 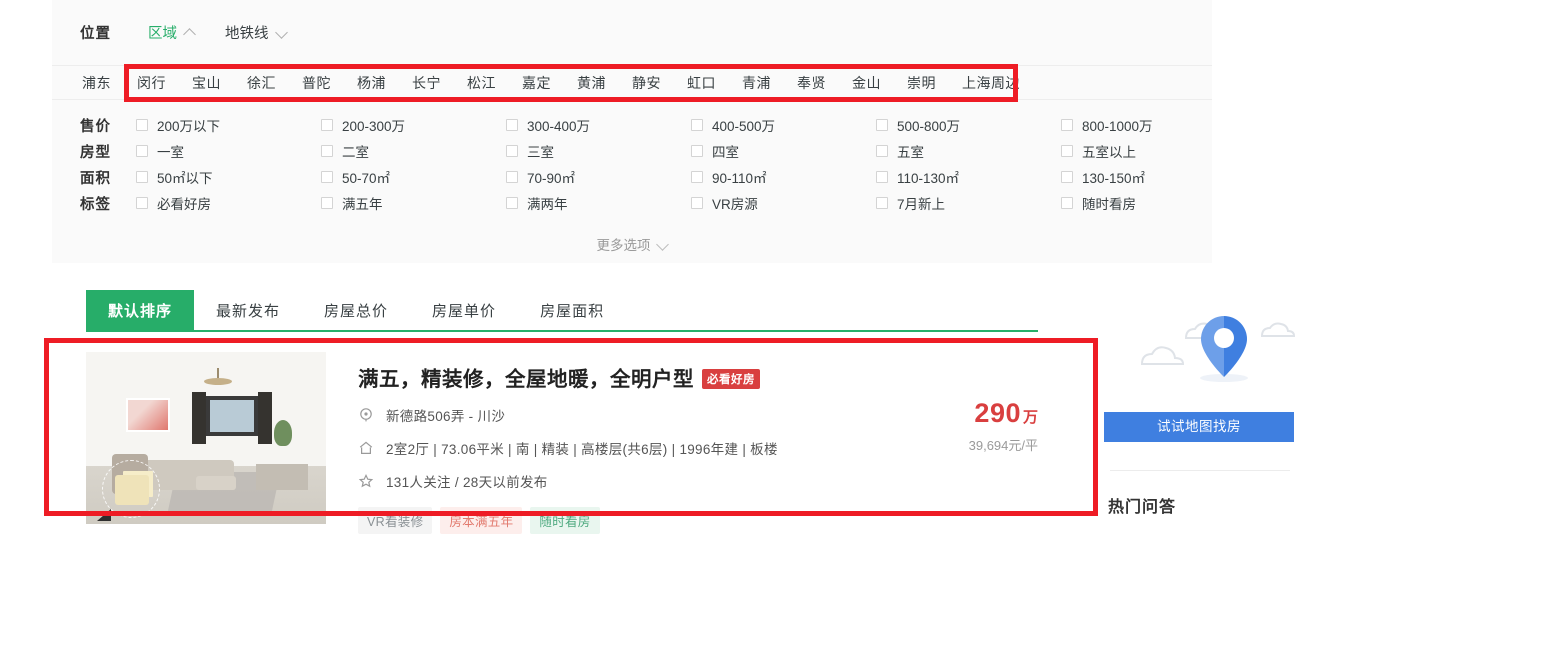 I want to click on district-item: 浦东, so click(x=96, y=83).